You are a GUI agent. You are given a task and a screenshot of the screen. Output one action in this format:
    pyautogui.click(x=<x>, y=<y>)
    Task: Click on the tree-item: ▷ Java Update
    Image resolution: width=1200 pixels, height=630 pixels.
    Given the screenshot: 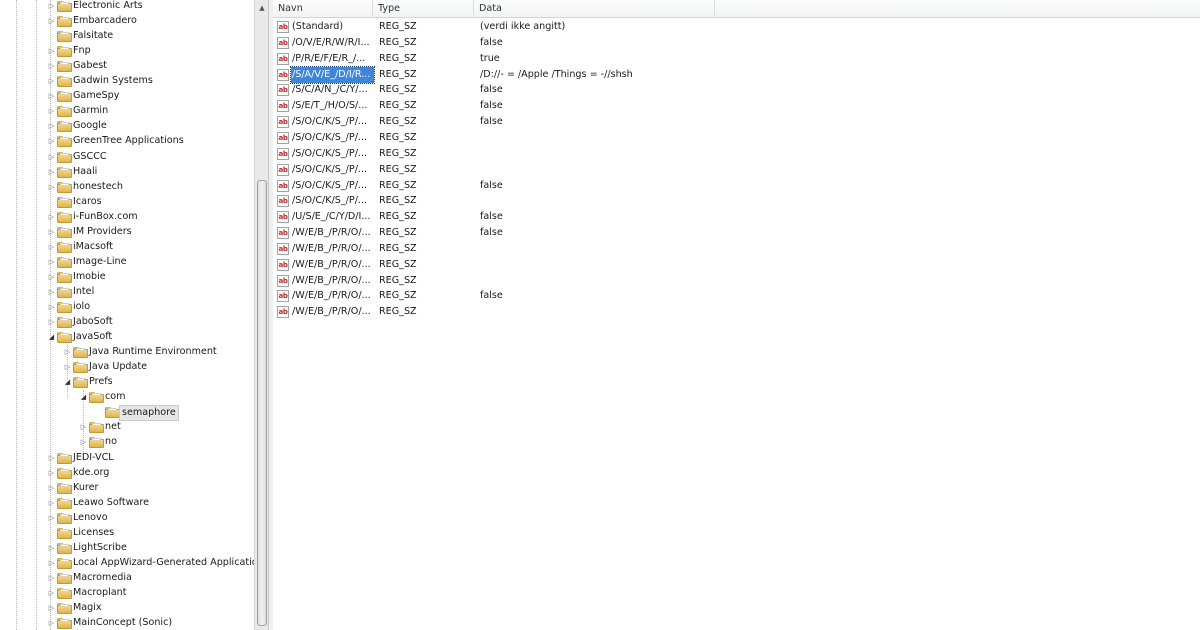 What is the action you would take?
    pyautogui.click(x=127, y=367)
    